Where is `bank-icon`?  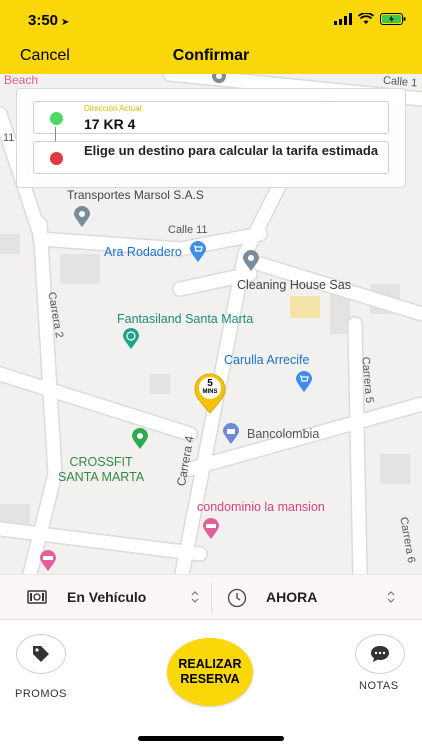
bank-icon is located at coordinates (231, 433).